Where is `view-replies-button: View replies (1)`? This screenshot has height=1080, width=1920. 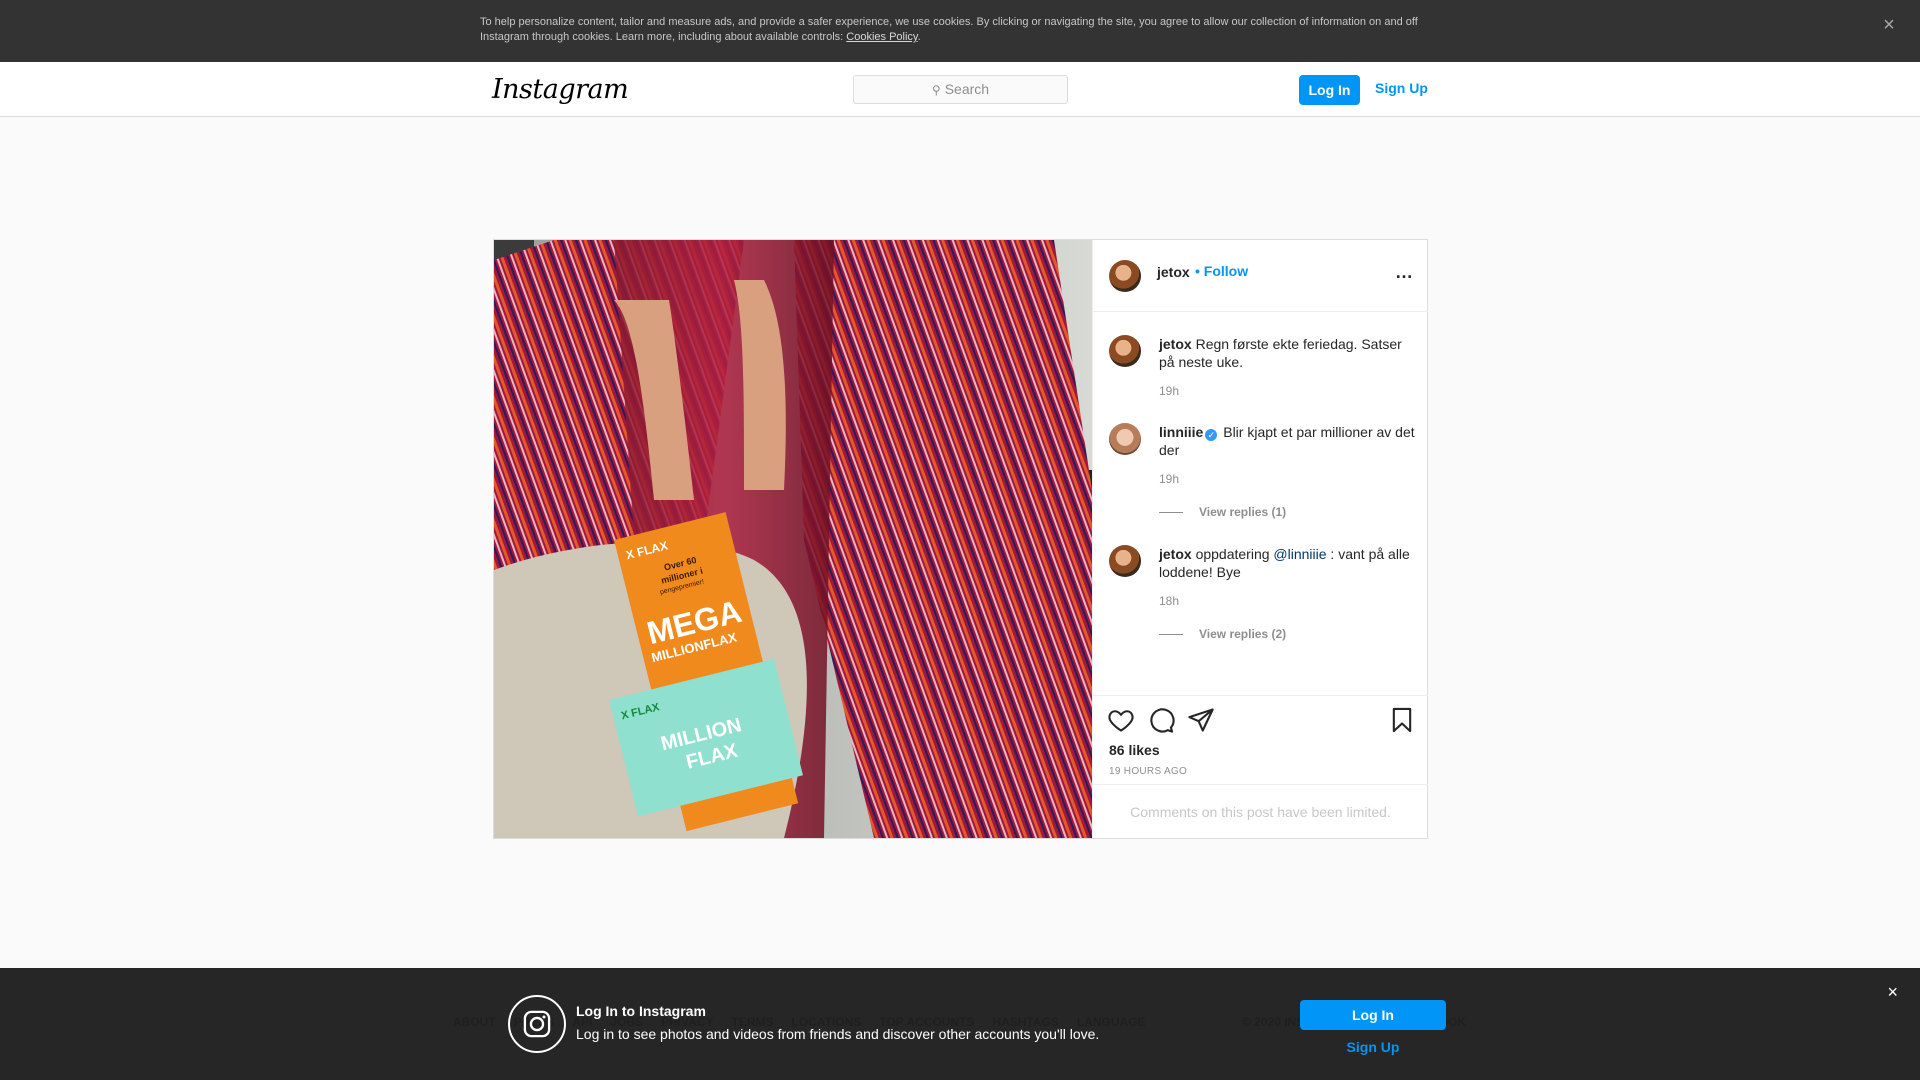 view-replies-button: View replies (1) is located at coordinates (1222, 512).